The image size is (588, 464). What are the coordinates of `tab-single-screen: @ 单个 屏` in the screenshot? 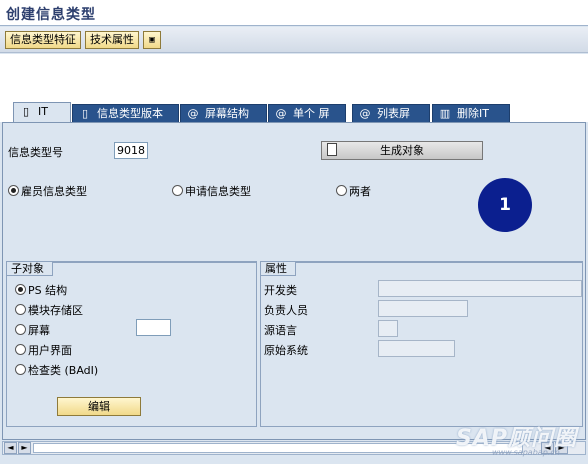 It's located at (307, 114).